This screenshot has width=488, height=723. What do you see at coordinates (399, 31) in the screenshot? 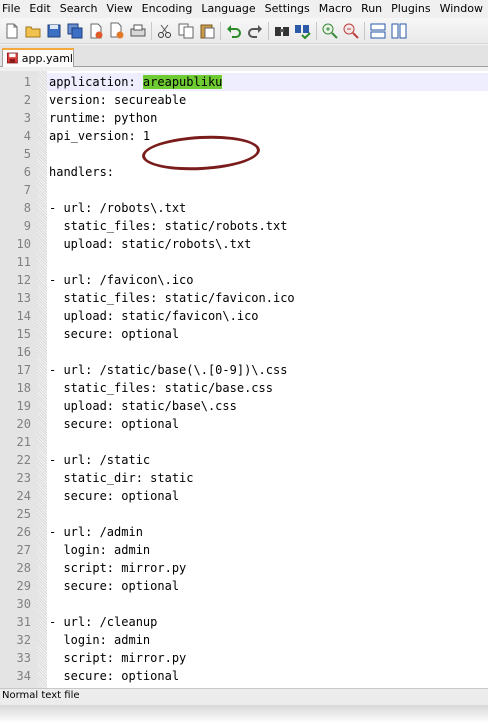
I see `sync-horizontal-icon` at bounding box center [399, 31].